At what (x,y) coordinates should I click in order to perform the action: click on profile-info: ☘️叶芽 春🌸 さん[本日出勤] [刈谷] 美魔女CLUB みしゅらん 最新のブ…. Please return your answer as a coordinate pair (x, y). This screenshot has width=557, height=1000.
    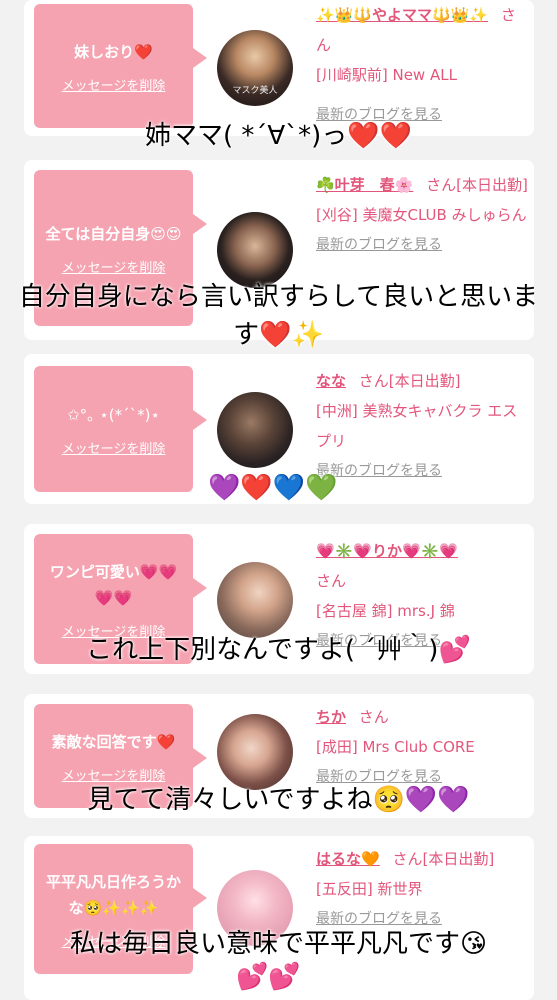
    Looking at the image, I should click on (422, 215).